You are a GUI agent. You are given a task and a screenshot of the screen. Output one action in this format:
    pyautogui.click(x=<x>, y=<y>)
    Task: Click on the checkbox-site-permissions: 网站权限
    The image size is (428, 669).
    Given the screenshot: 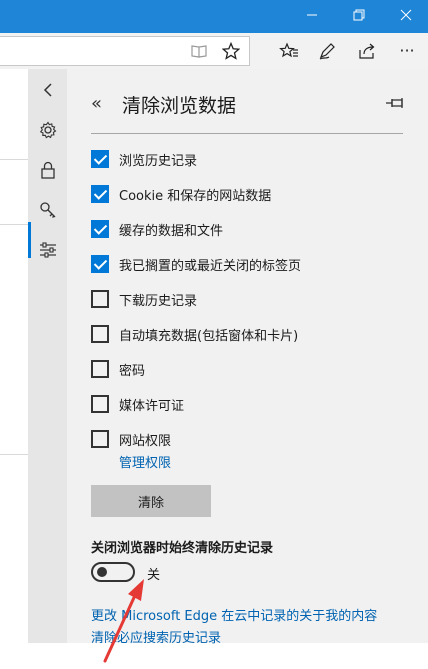 What is the action you would take?
    pyautogui.click(x=131, y=439)
    